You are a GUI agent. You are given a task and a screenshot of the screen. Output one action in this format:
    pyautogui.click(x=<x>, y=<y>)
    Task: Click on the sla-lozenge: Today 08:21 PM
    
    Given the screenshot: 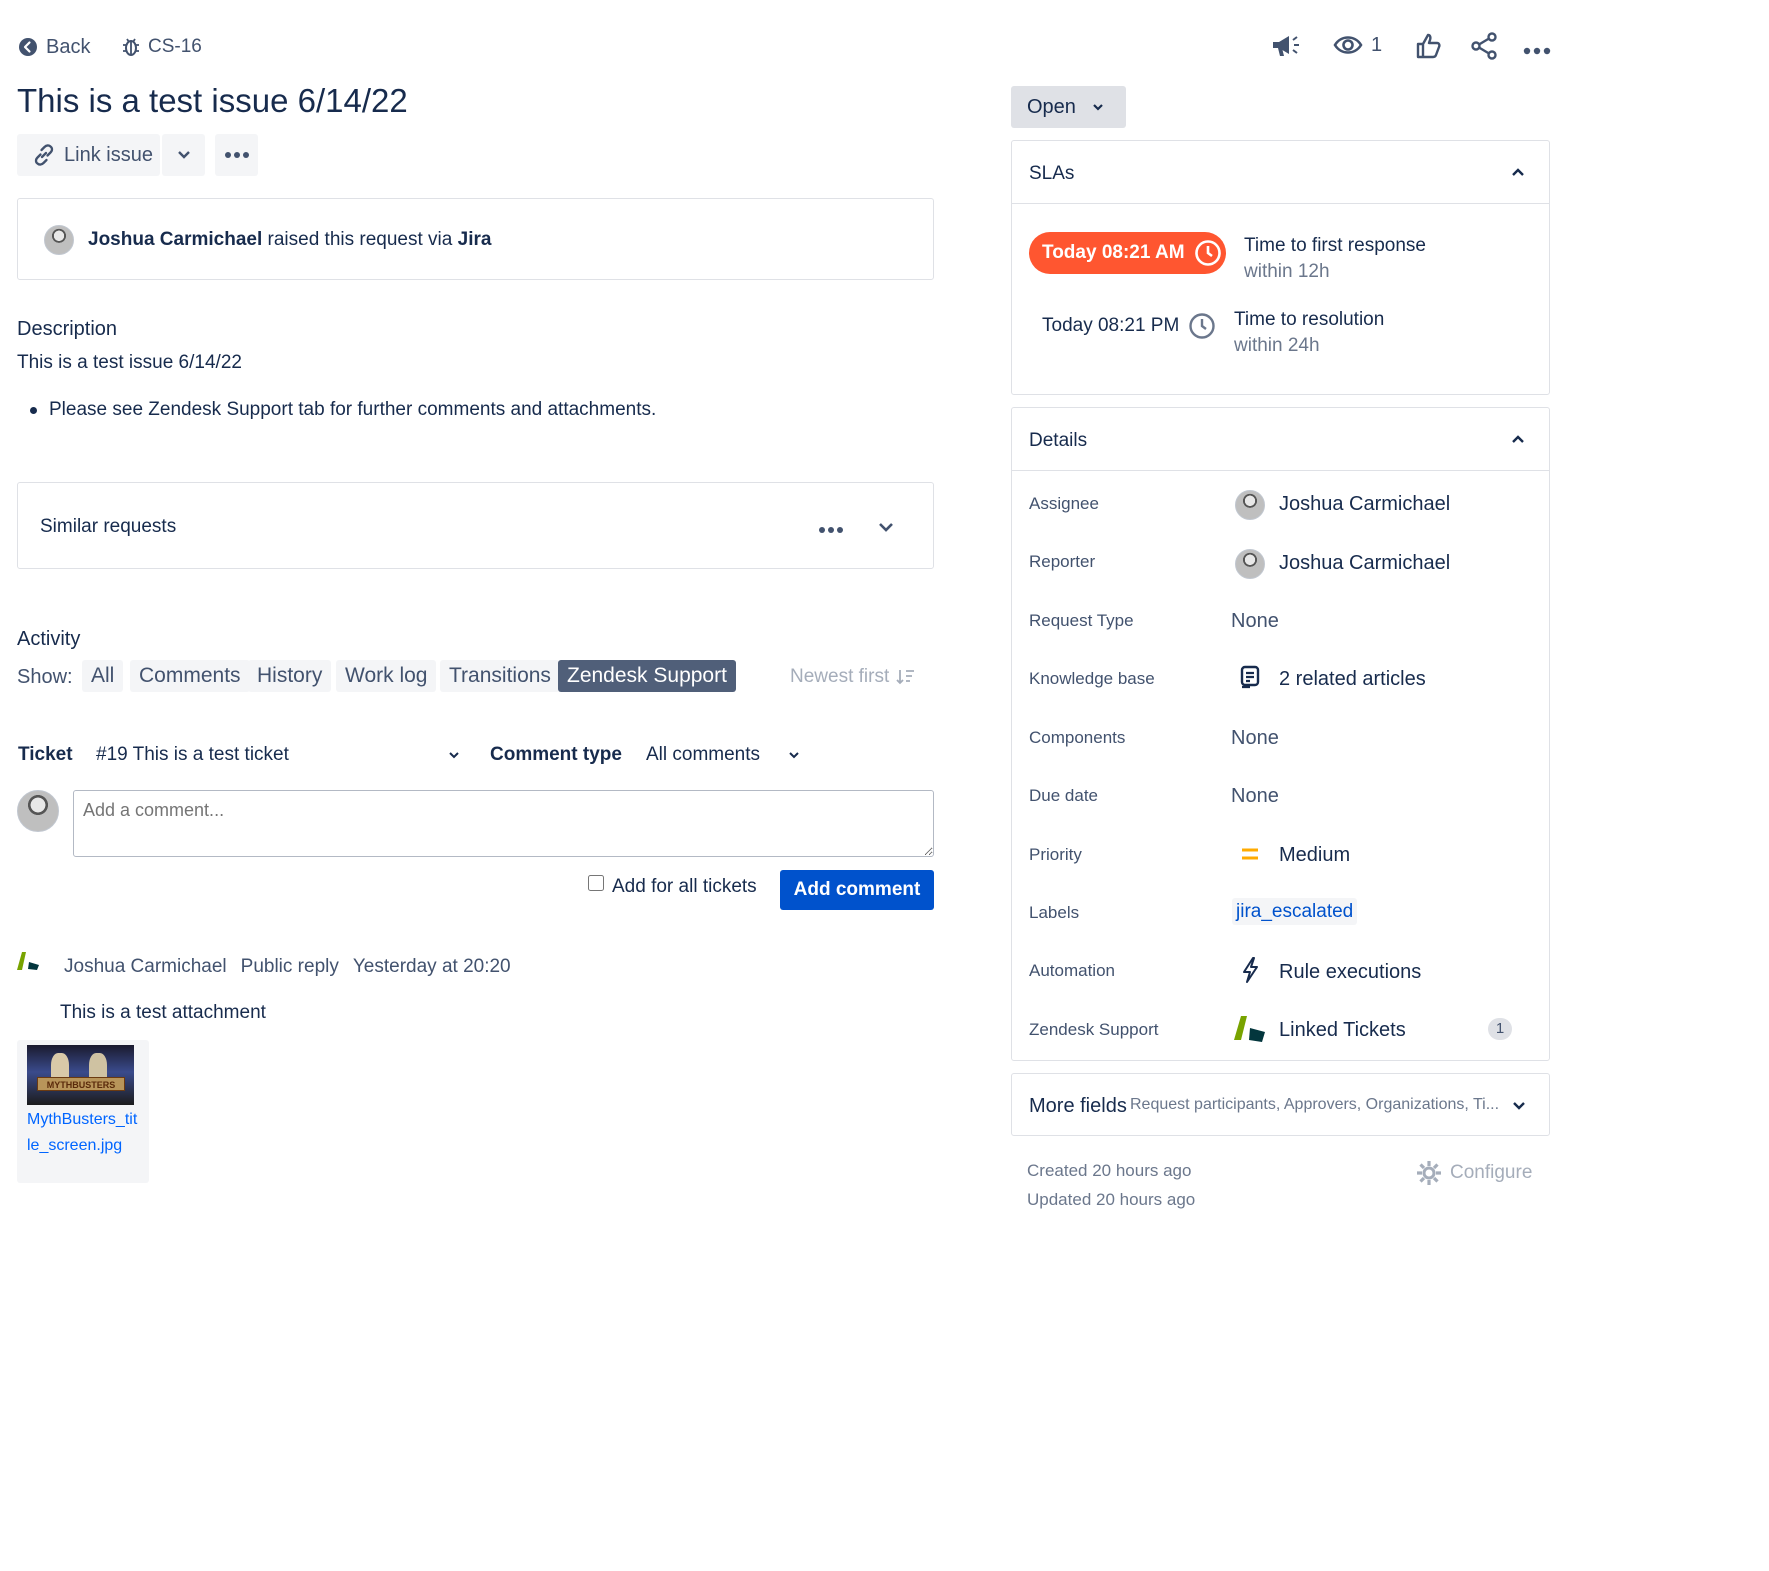 What is the action you would take?
    pyautogui.click(x=1129, y=326)
    